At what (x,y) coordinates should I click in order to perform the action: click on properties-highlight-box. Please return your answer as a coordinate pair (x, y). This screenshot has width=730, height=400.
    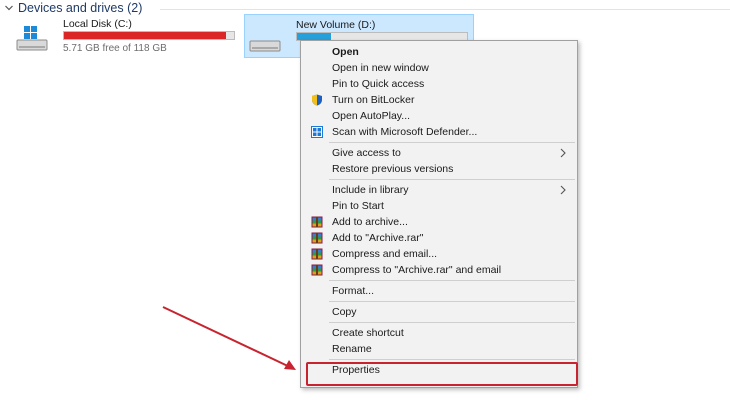
    Looking at the image, I should click on (442, 374).